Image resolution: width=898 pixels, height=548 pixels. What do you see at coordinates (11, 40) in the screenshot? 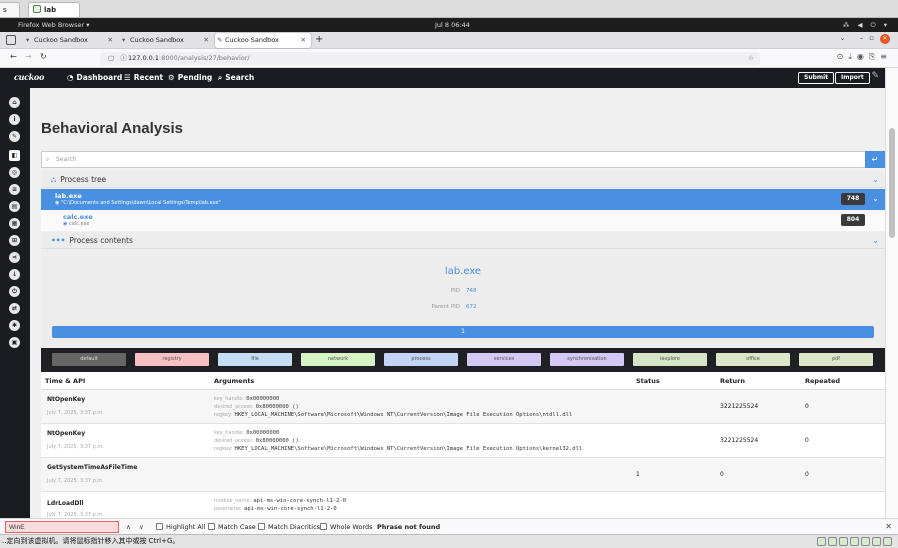
I see `sidebar-toggle-icon` at bounding box center [11, 40].